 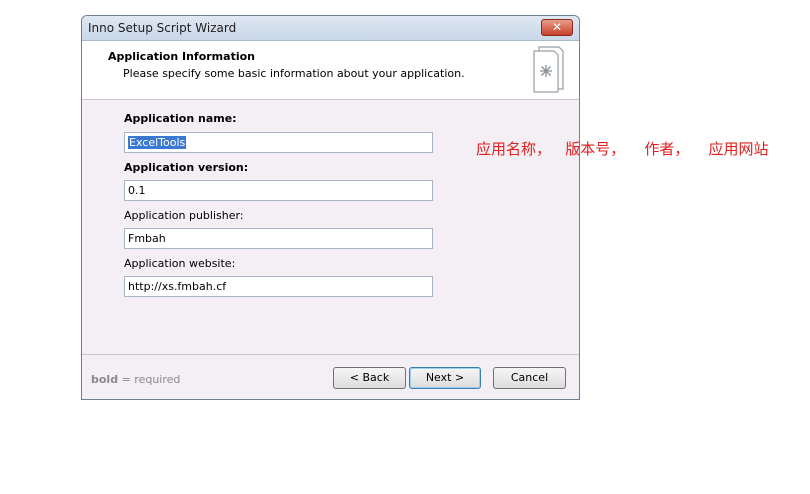 I want to click on footer-divider, so click(x=330, y=354).